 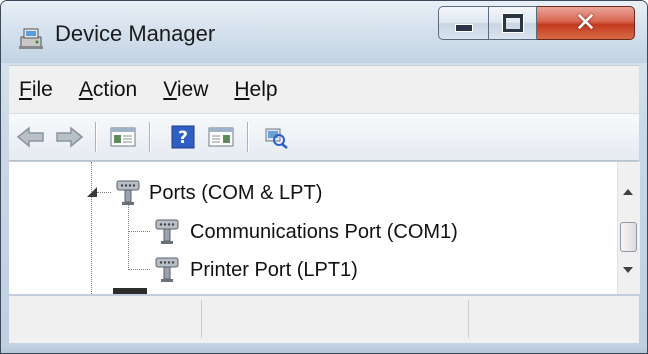 I want to click on menu-view-accelerator: V, so click(x=170, y=89).